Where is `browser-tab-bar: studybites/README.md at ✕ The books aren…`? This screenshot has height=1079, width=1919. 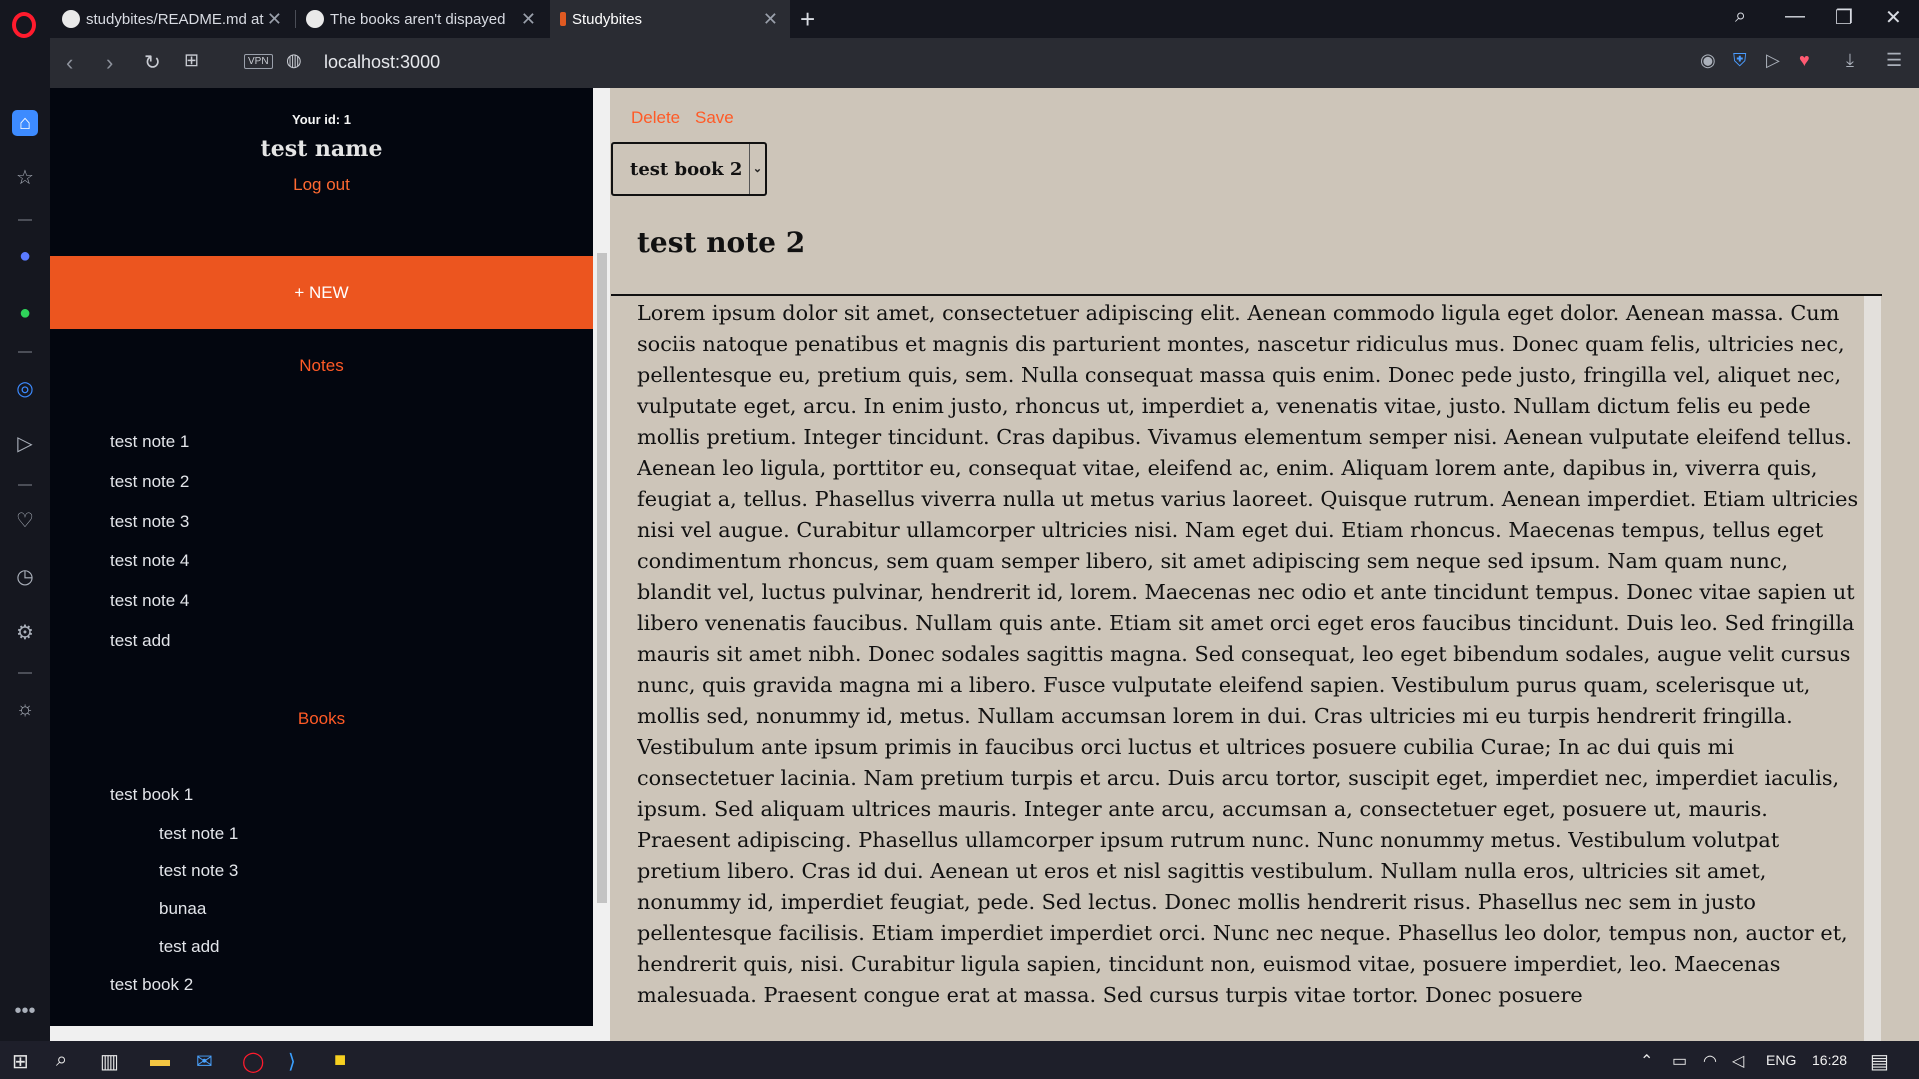
browser-tab-bar: studybites/README.md at ✕ The books aren… is located at coordinates (959, 19).